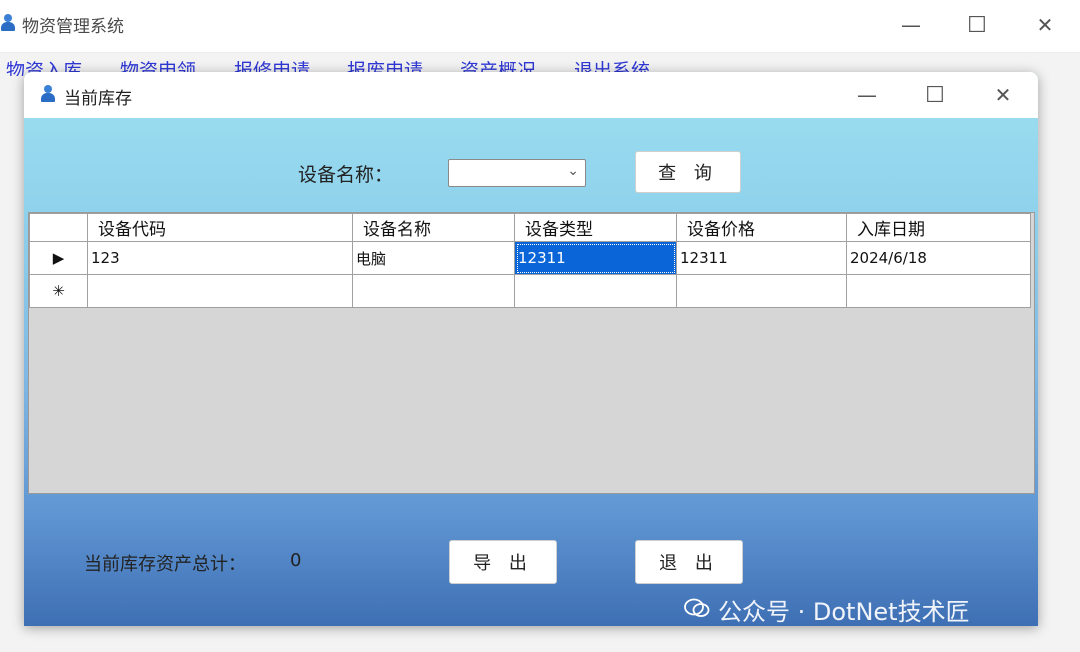 The height and width of the screenshot is (652, 1080). Describe the element at coordinates (8, 23) in the screenshot. I see `app-user-icon` at that location.